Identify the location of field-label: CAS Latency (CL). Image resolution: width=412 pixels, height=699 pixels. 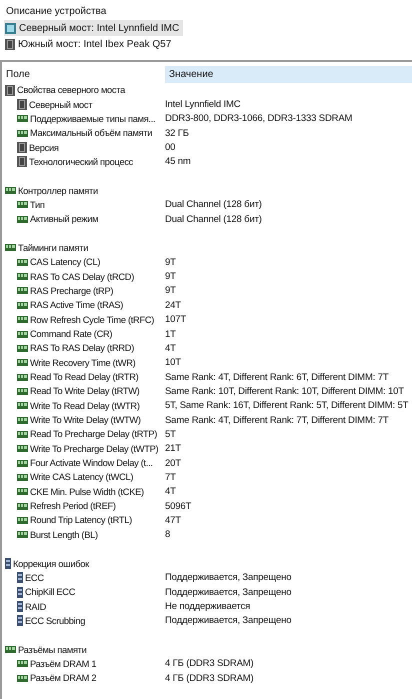
(65, 262).